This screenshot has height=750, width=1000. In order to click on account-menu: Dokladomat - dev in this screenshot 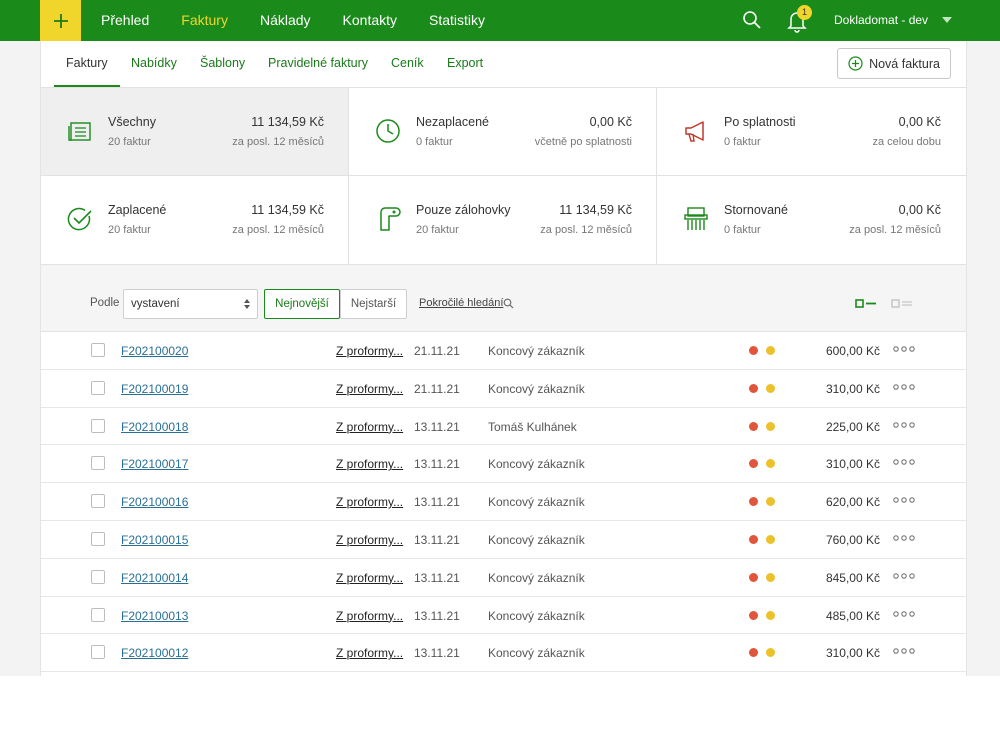, I will do `click(881, 20)`.